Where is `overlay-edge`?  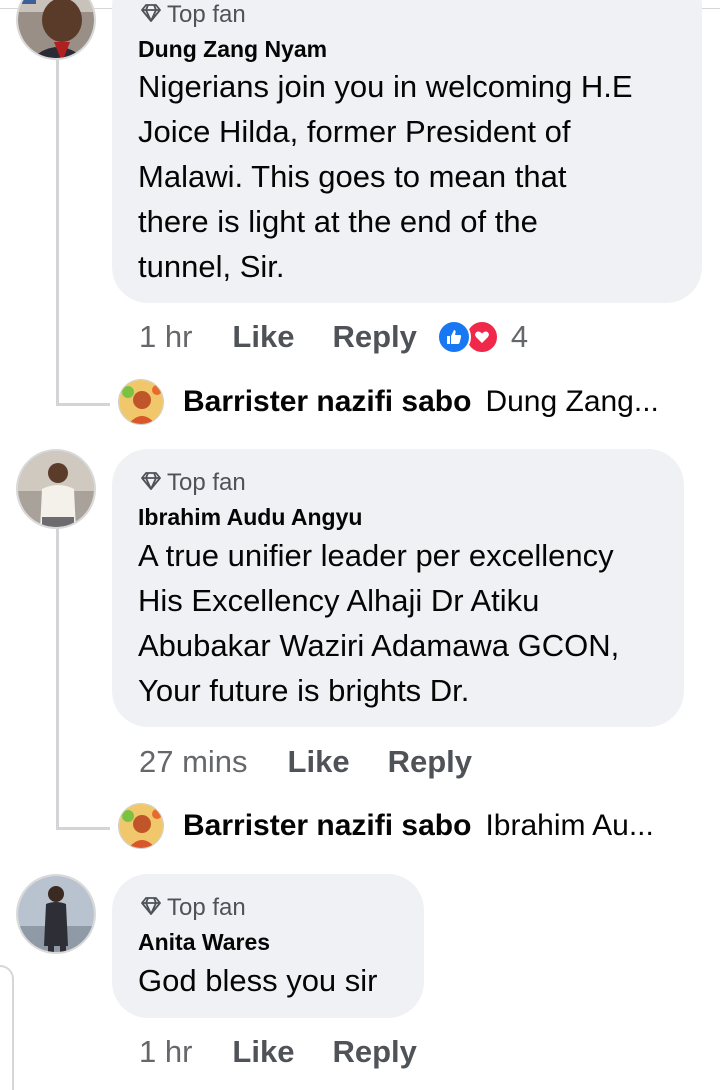 overlay-edge is located at coordinates (7, 1027).